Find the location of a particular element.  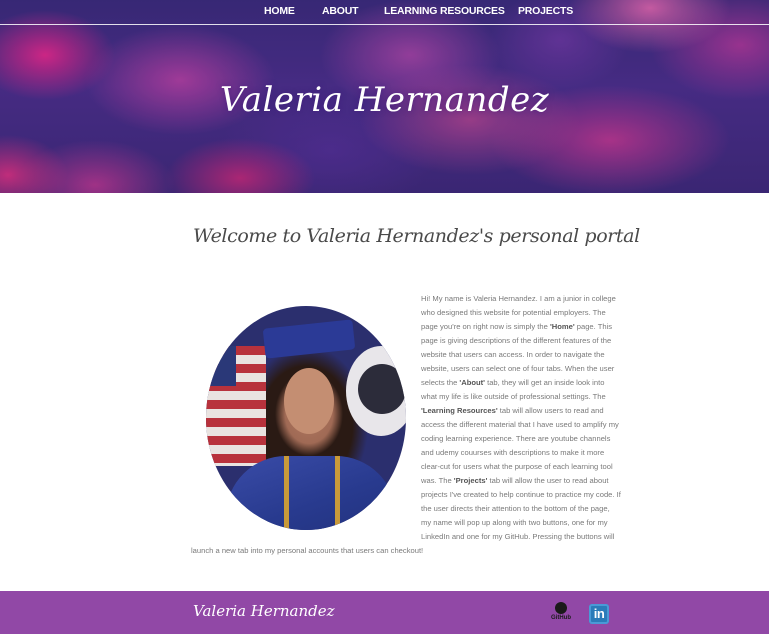

nav-learning-resources-link: LEARNING RESOURCES is located at coordinates (444, 11).